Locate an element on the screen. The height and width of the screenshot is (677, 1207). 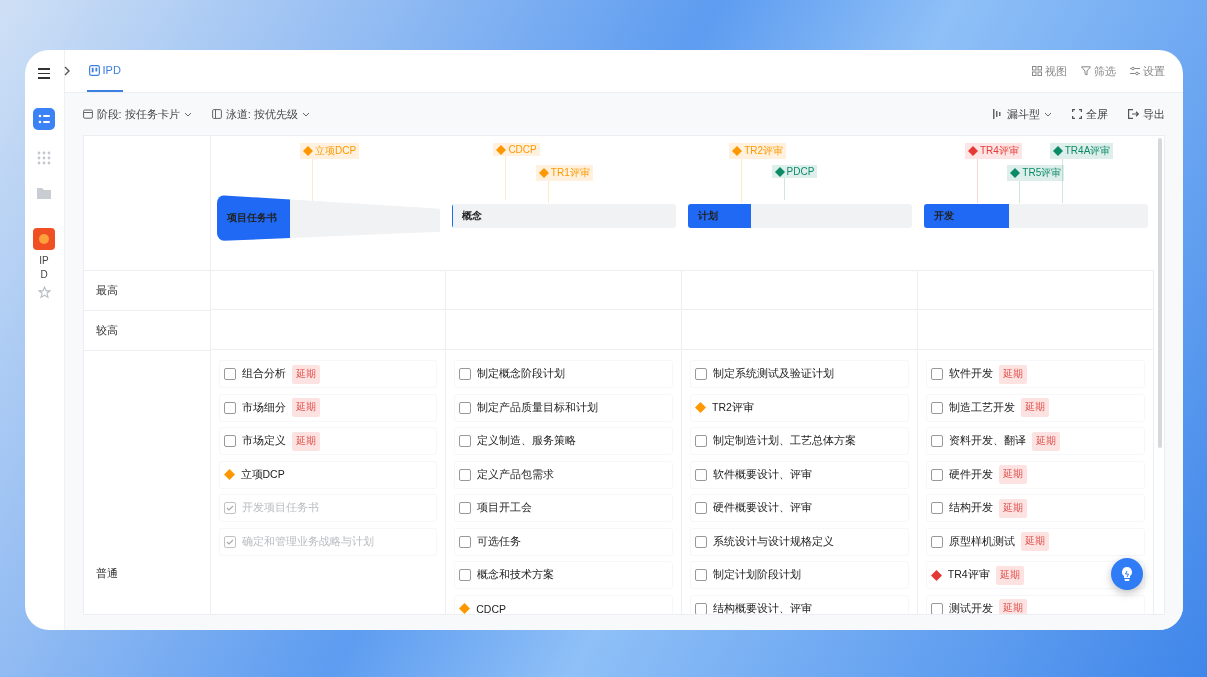
task-card: 制定概念阶段计划 is located at coordinates (563, 374).